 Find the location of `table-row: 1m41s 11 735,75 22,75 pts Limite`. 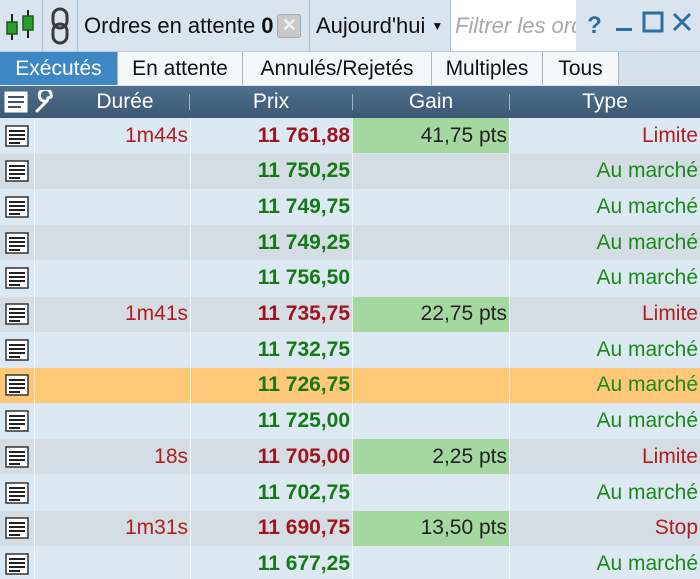

table-row: 1m41s 11 735,75 22,75 pts Limite is located at coordinates (350, 314).